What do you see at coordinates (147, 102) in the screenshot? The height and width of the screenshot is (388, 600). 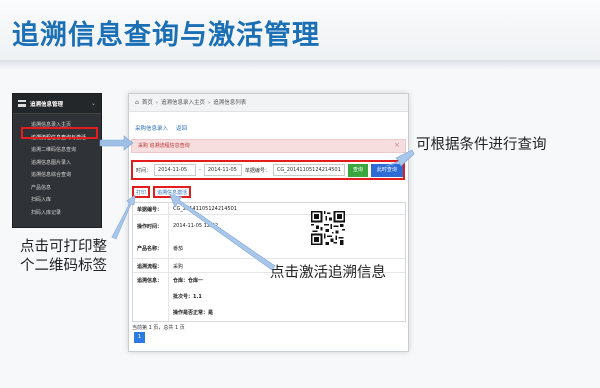 I see `breadcrumb-home: 首页` at bounding box center [147, 102].